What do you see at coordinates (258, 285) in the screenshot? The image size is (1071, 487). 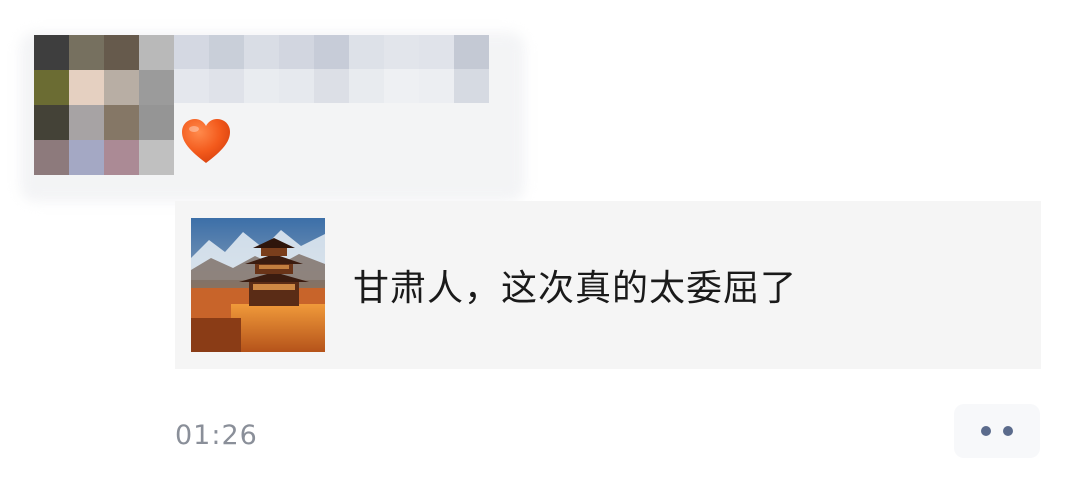 I see `pavilion-fortress-image` at bounding box center [258, 285].